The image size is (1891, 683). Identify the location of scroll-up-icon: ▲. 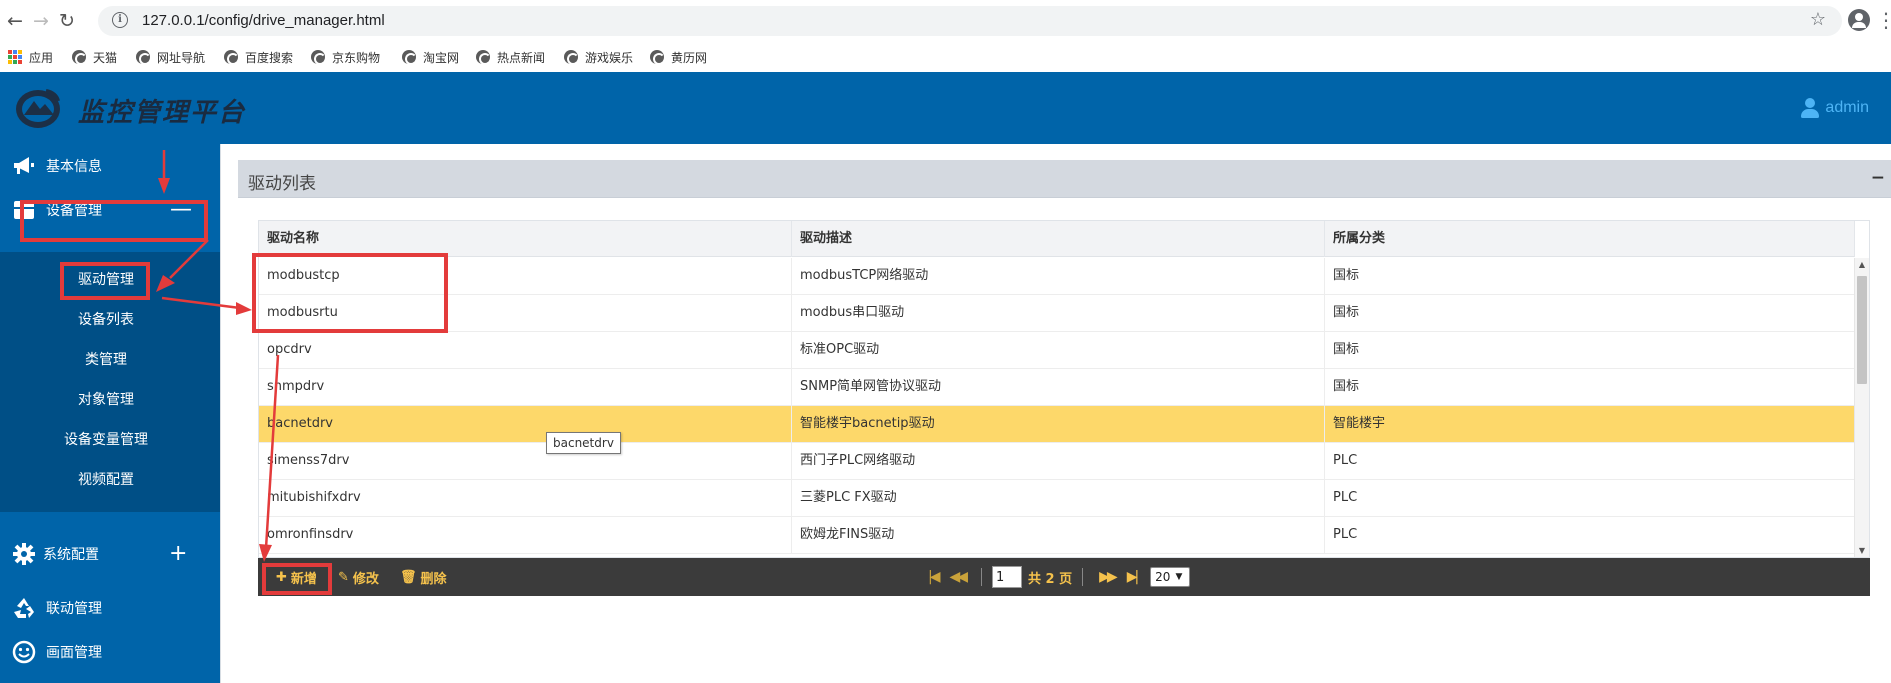
(1862, 265).